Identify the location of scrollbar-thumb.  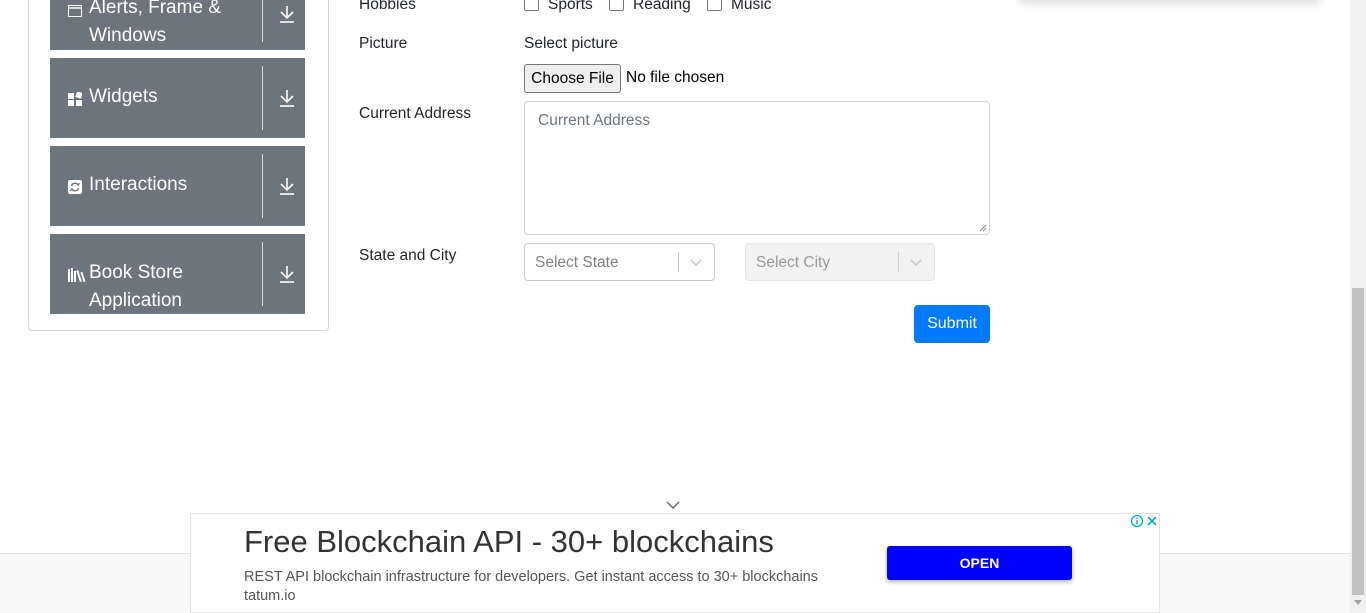
(1358, 441).